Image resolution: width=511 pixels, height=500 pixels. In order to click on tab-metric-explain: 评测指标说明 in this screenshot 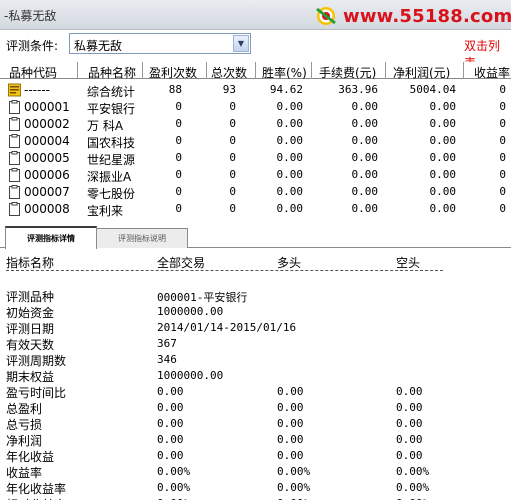, I will do `click(142, 238)`.